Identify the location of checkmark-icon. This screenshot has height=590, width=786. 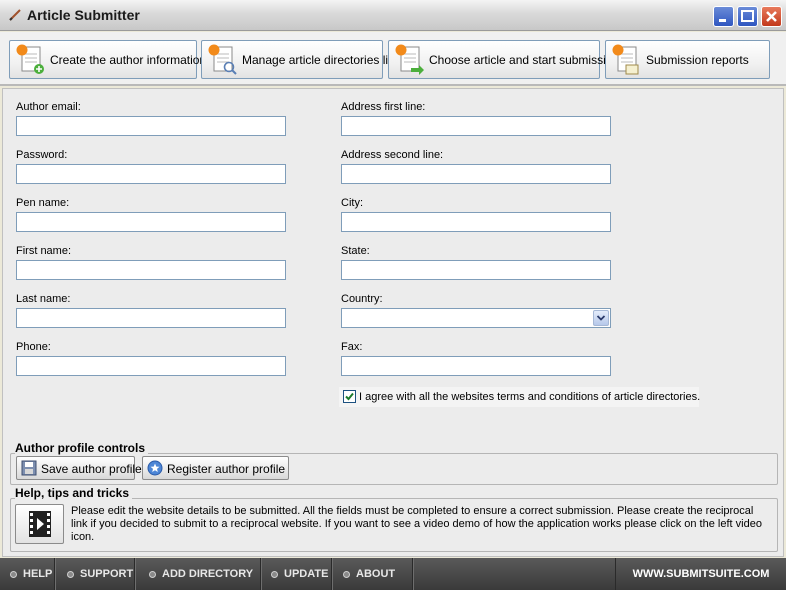
(349, 396).